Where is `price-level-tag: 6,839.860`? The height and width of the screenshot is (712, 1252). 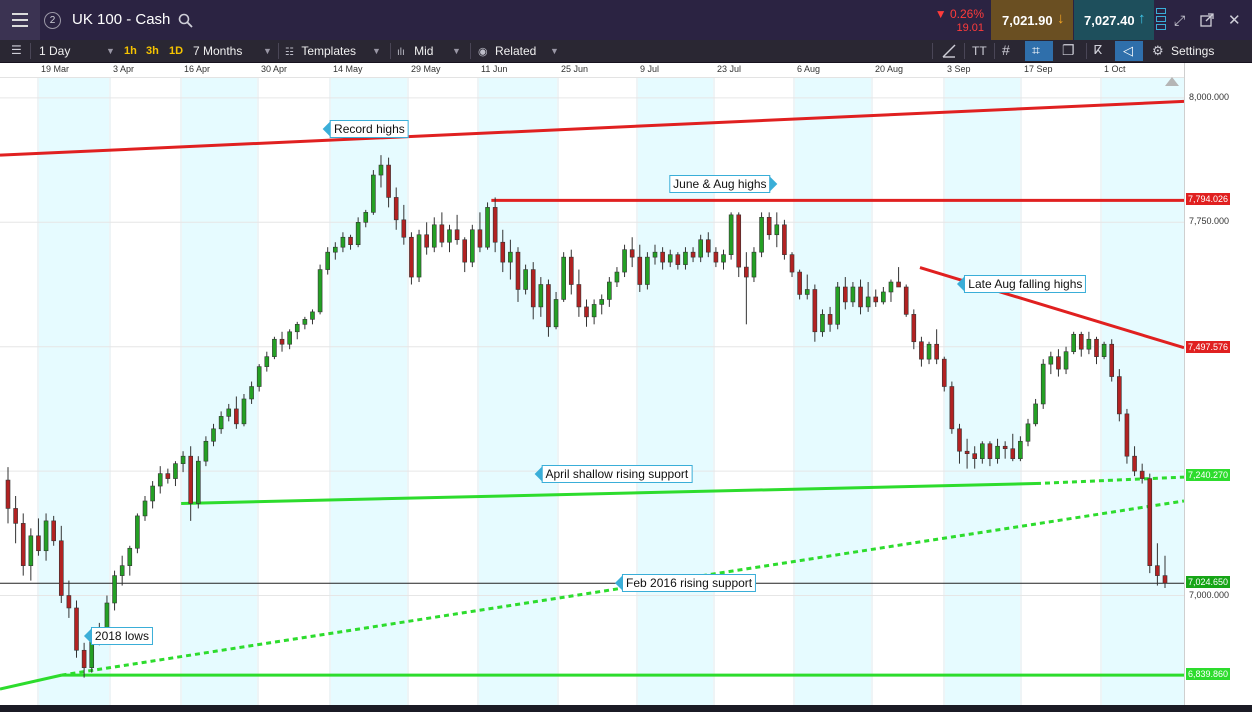
price-level-tag: 6,839.860 is located at coordinates (1208, 674).